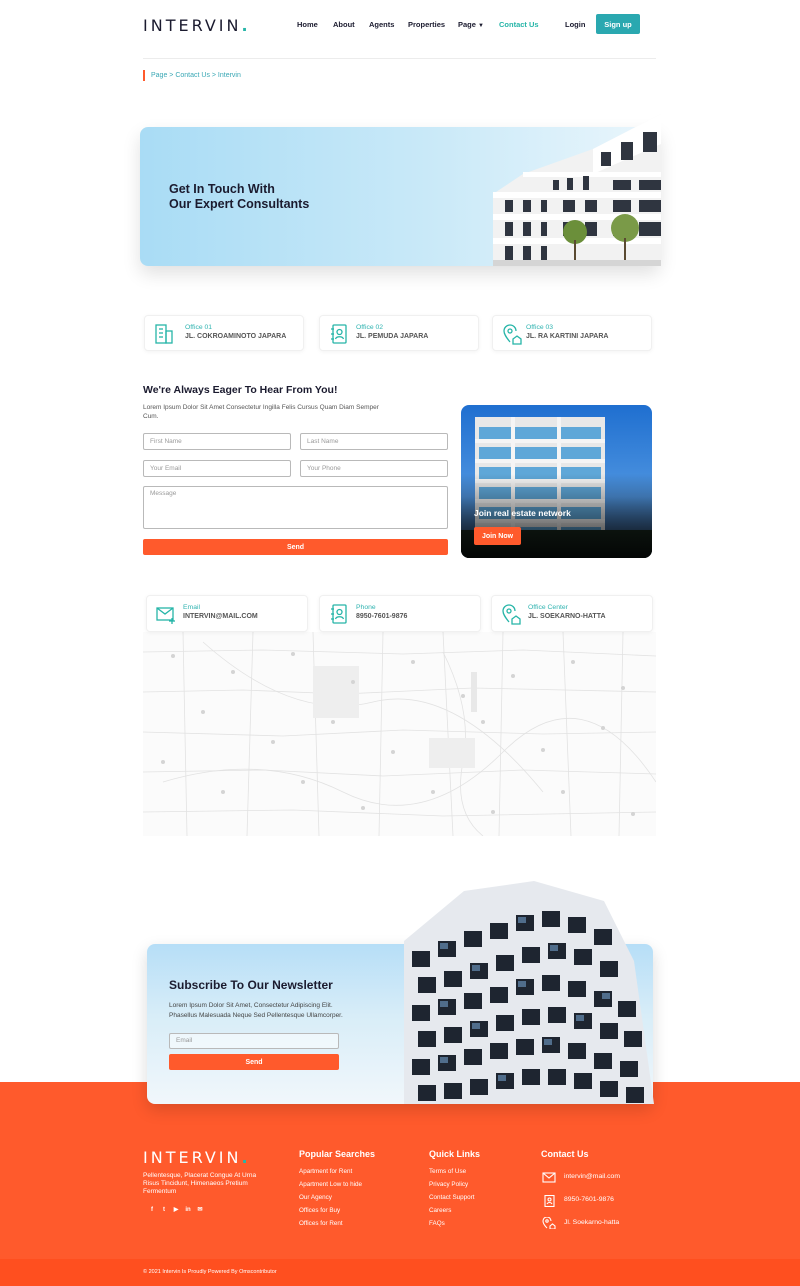 The image size is (800, 1286). What do you see at coordinates (374, 441) in the screenshot?
I see `last-name-field: Last Name` at bounding box center [374, 441].